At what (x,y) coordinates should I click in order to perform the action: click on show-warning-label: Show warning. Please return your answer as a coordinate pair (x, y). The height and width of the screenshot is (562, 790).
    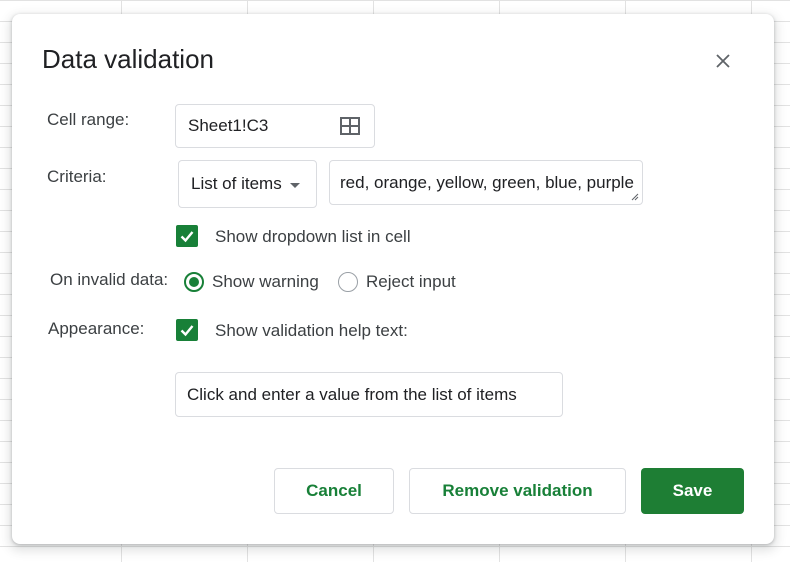
    Looking at the image, I should click on (265, 281).